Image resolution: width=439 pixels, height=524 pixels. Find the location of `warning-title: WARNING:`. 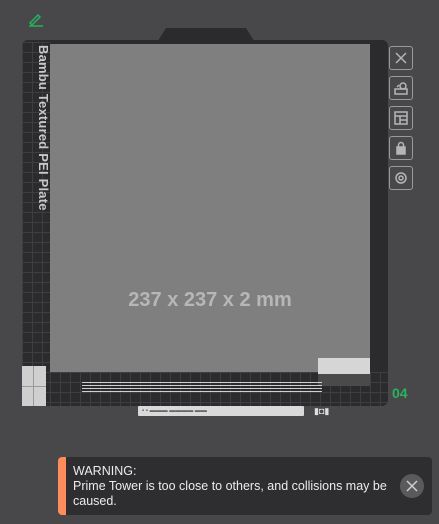

warning-title: WARNING: is located at coordinates (105, 471).